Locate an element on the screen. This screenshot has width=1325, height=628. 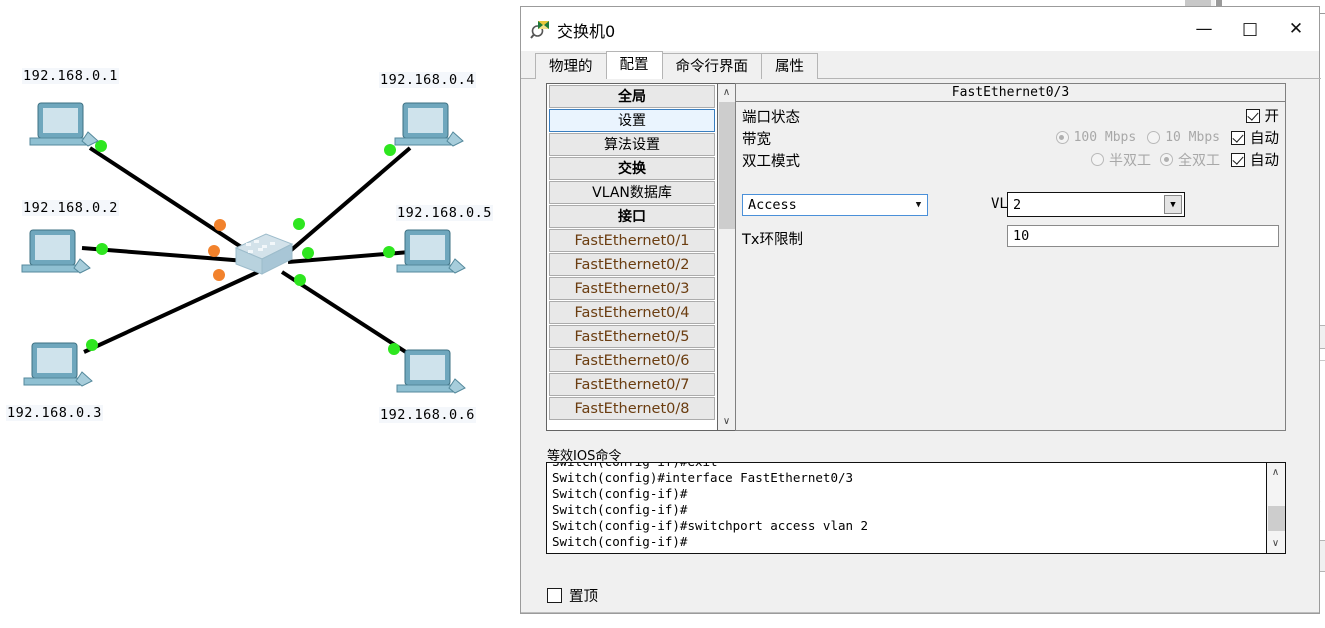
device-label-pc6: 192.168.0.6 is located at coordinates (427, 415).